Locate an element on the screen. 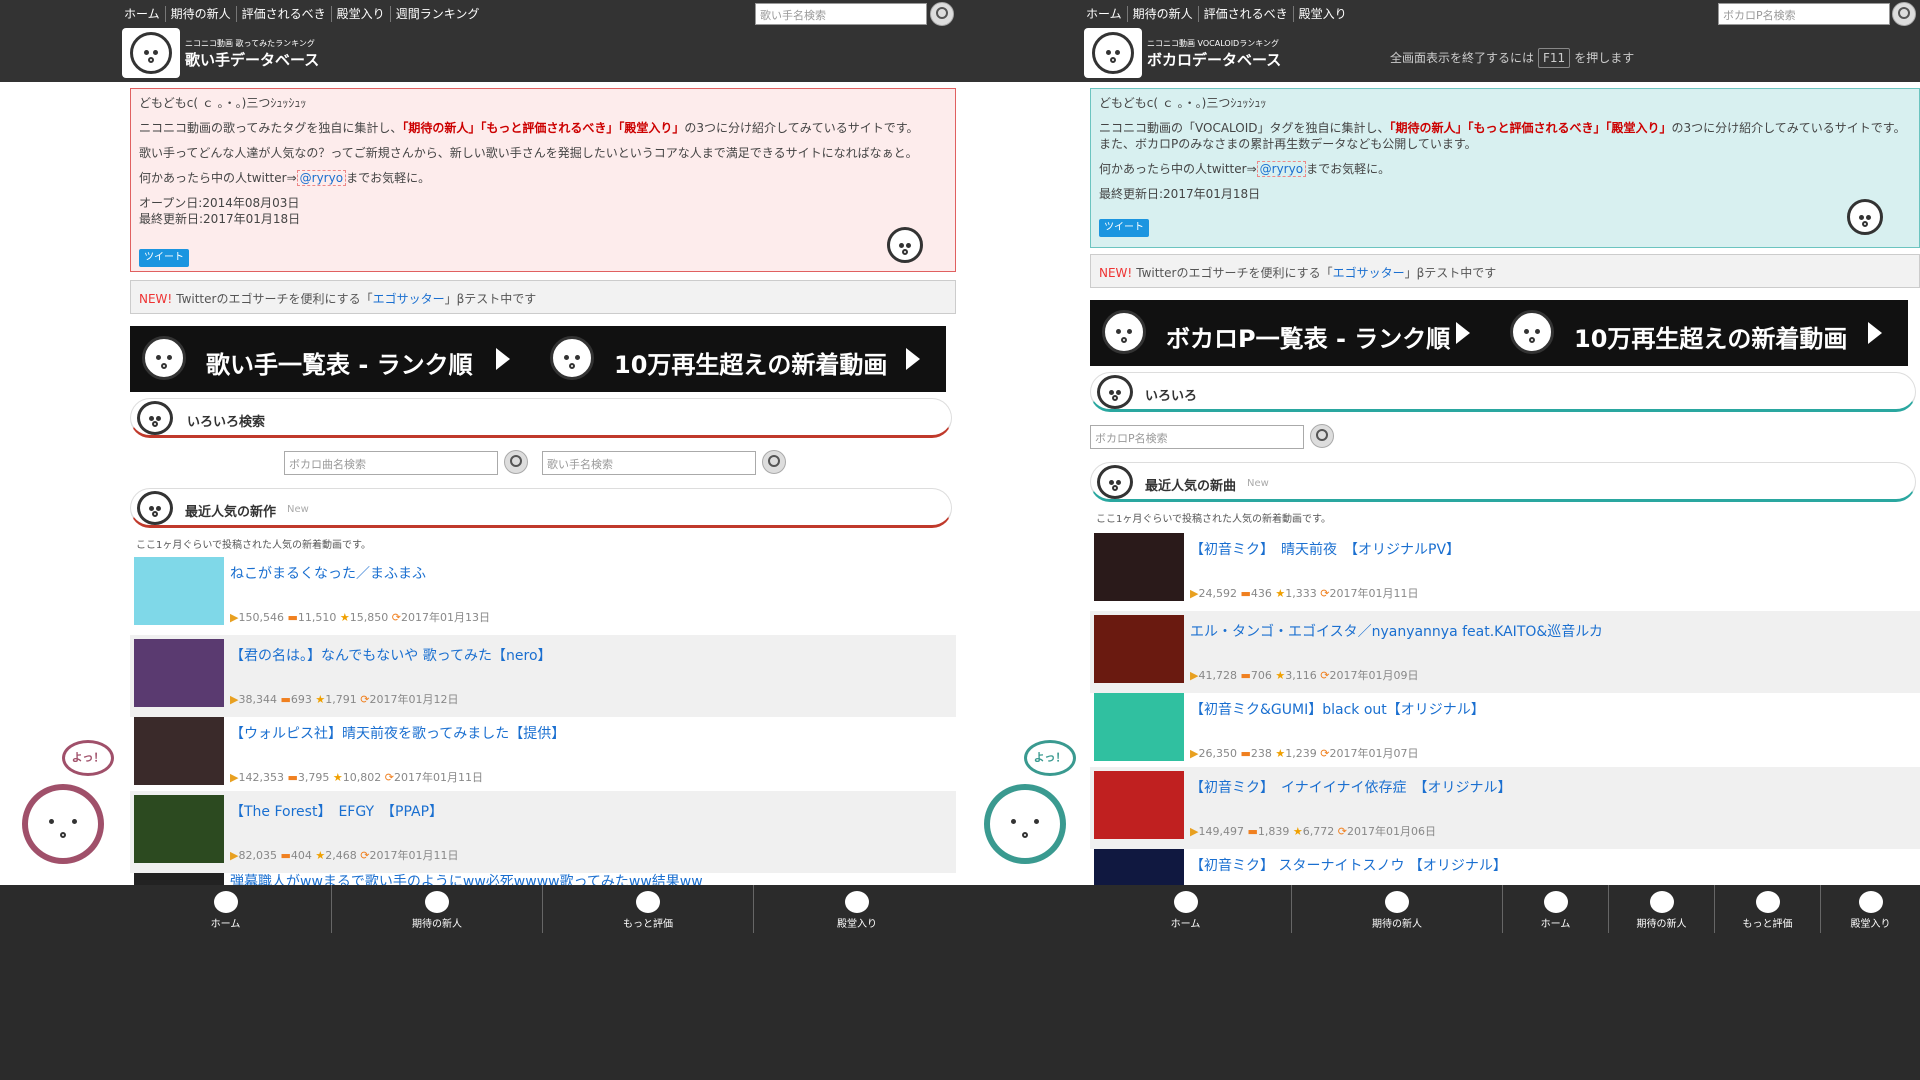  video-stats: ▶41,728 ▬706 ★3,116 ⟳2017年01月09日 is located at coordinates (1304, 675).